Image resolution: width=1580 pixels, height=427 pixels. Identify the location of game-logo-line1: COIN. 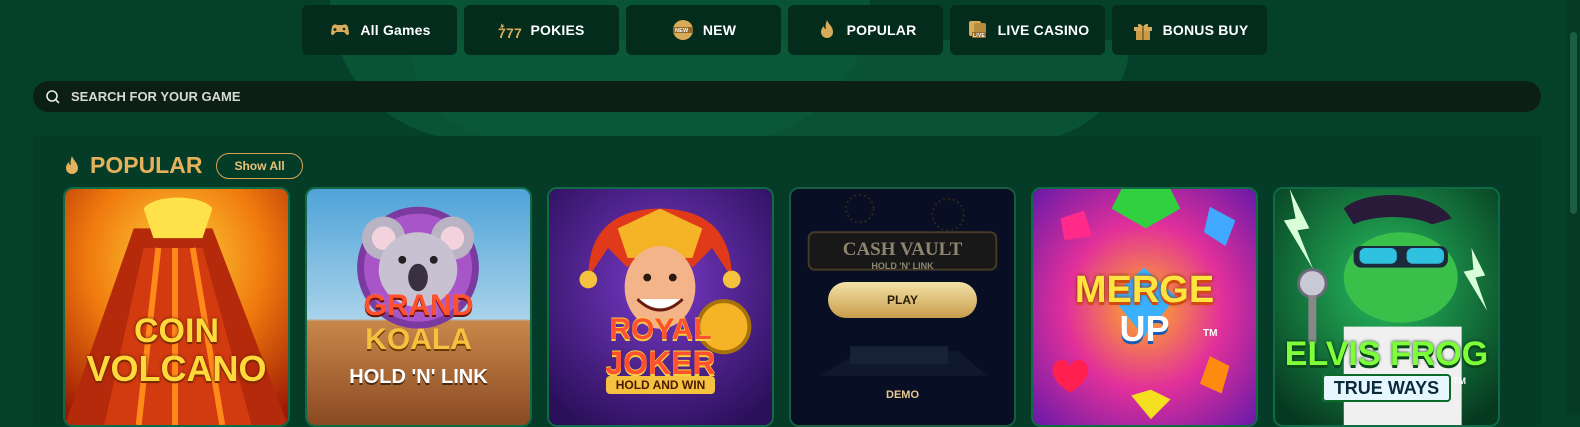
(176, 331).